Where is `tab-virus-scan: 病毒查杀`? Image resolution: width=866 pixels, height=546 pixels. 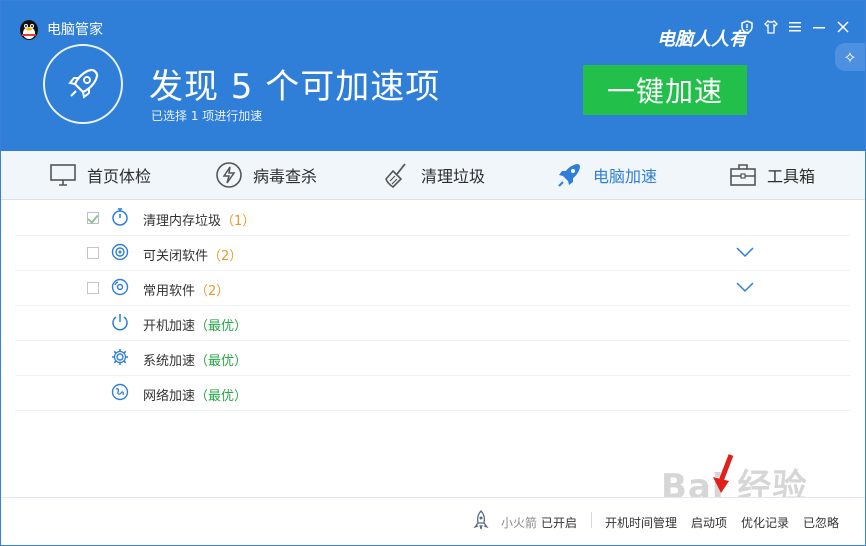 tab-virus-scan: 病毒查杀 is located at coordinates (266, 175).